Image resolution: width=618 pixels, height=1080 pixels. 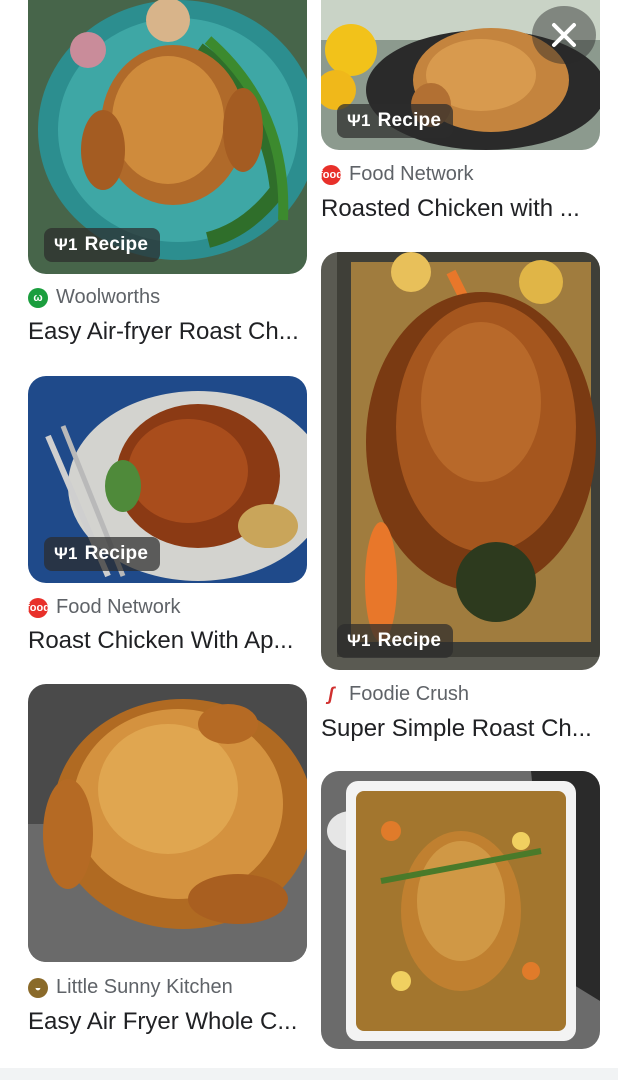 I want to click on source-label: ◒ Little Sunny Kitchen, so click(x=130, y=987).